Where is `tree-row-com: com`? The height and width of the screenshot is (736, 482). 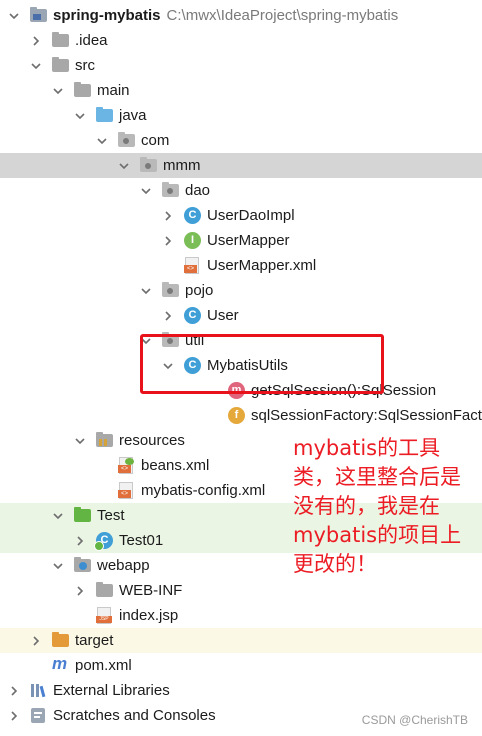
tree-row-com: com is located at coordinates (241, 140).